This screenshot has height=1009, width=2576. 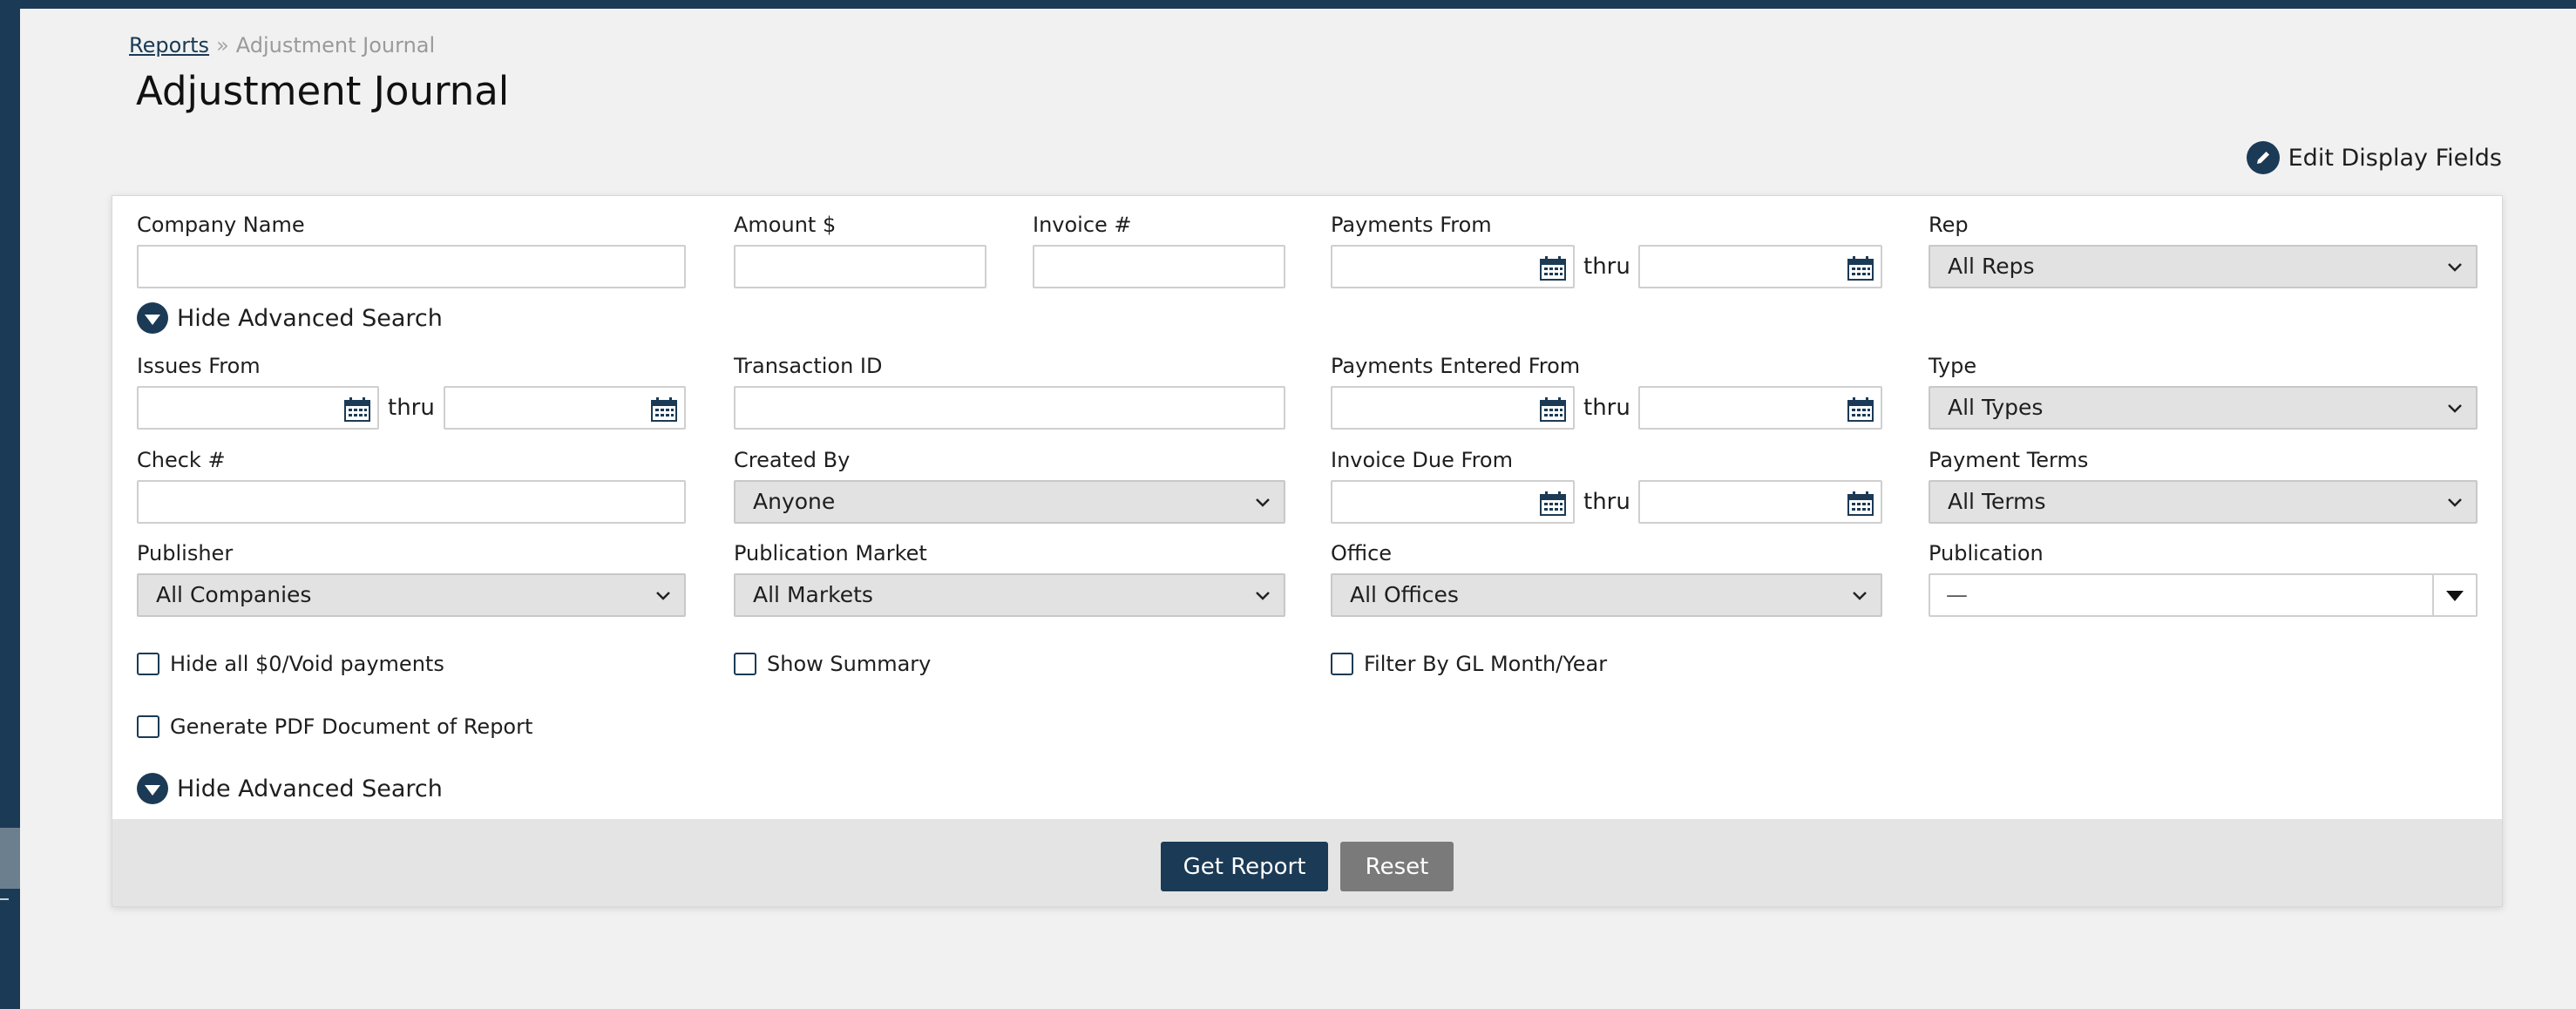 I want to click on transaction-id-group: Transaction ID, so click(x=808, y=366).